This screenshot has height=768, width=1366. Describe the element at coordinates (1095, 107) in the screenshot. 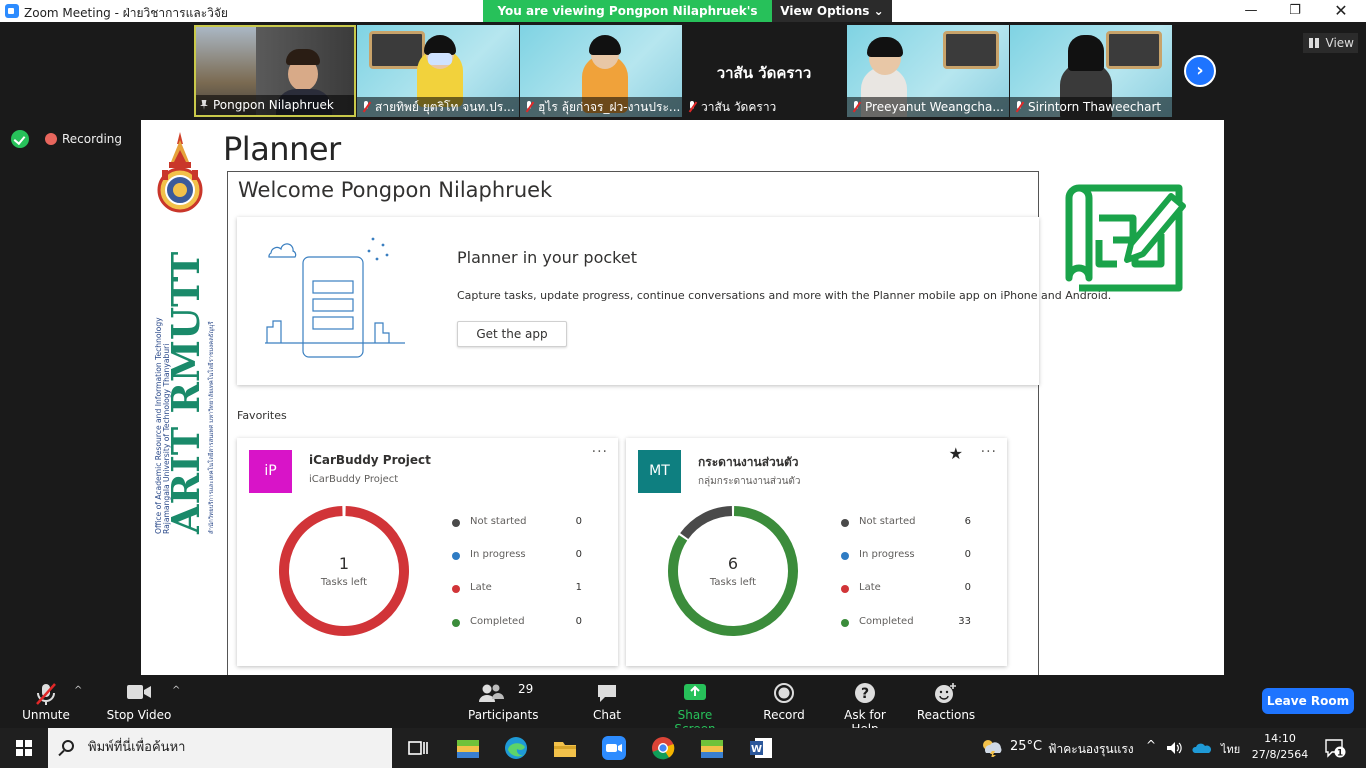

I see `participant-name: Sirintorn Thaweechart` at that location.